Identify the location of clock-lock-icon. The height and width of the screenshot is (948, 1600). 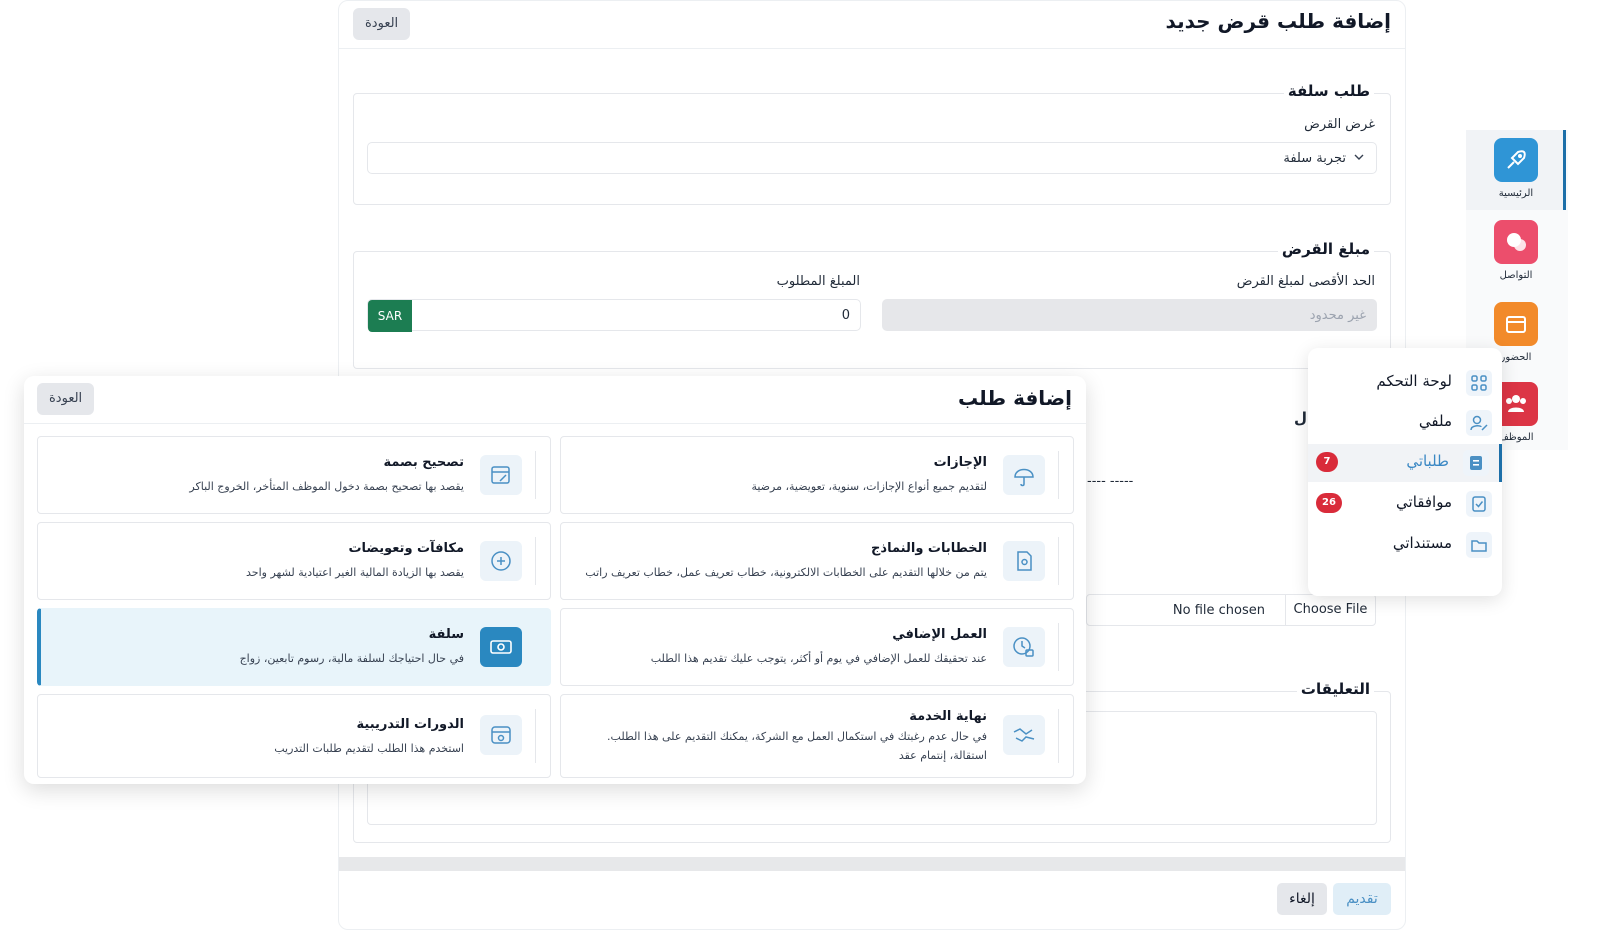
(1024, 647).